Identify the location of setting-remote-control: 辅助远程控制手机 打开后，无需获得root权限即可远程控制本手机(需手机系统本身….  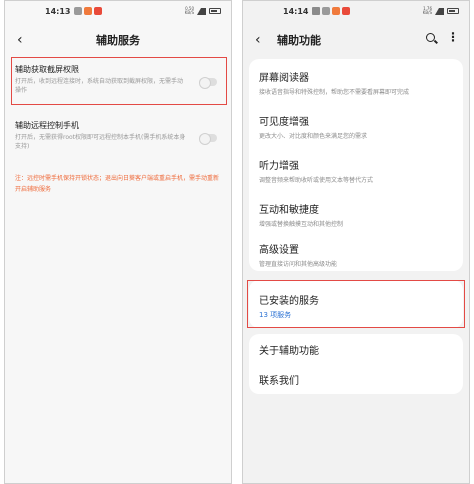
(118, 135).